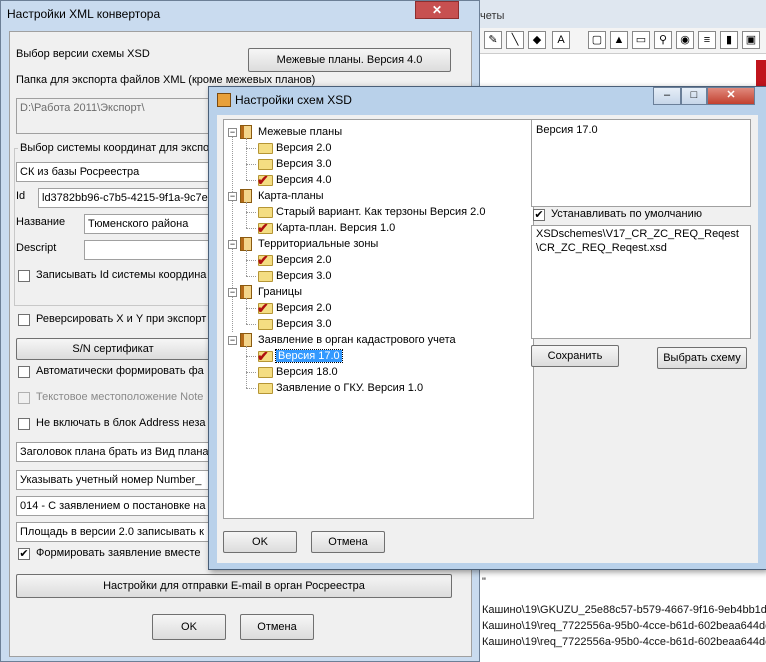 This screenshot has height=662, width=766. I want to click on coord-system-select: СК из базы Росреестра, so click(113, 172).